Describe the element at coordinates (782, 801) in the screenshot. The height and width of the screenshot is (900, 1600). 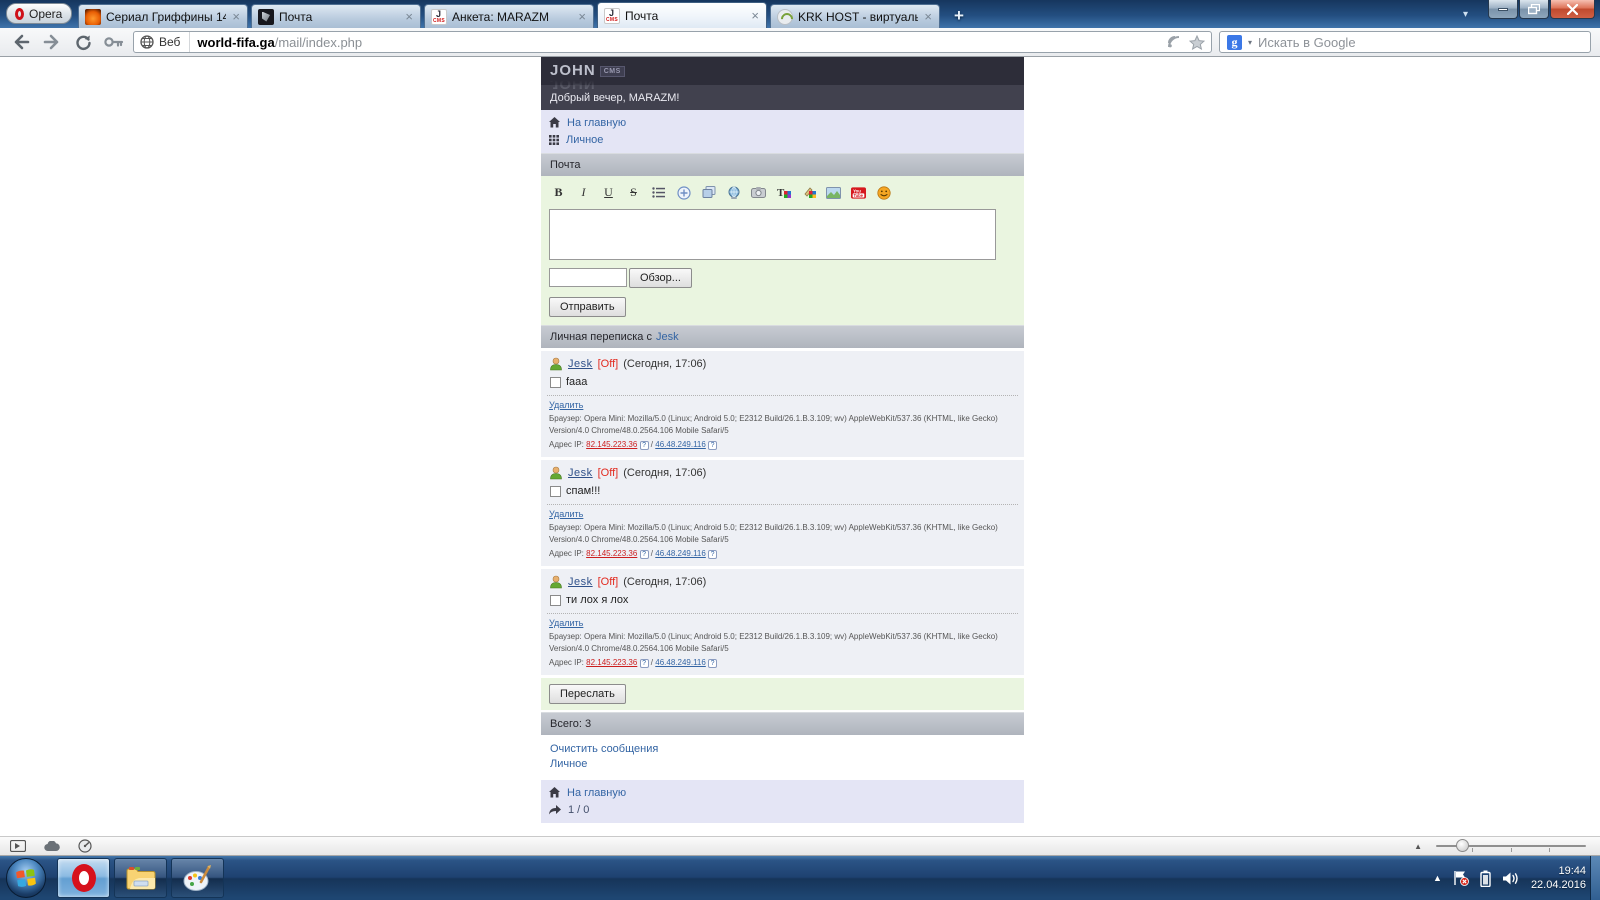
I see `bottom-navigation: На главную 1 / 0` at that location.